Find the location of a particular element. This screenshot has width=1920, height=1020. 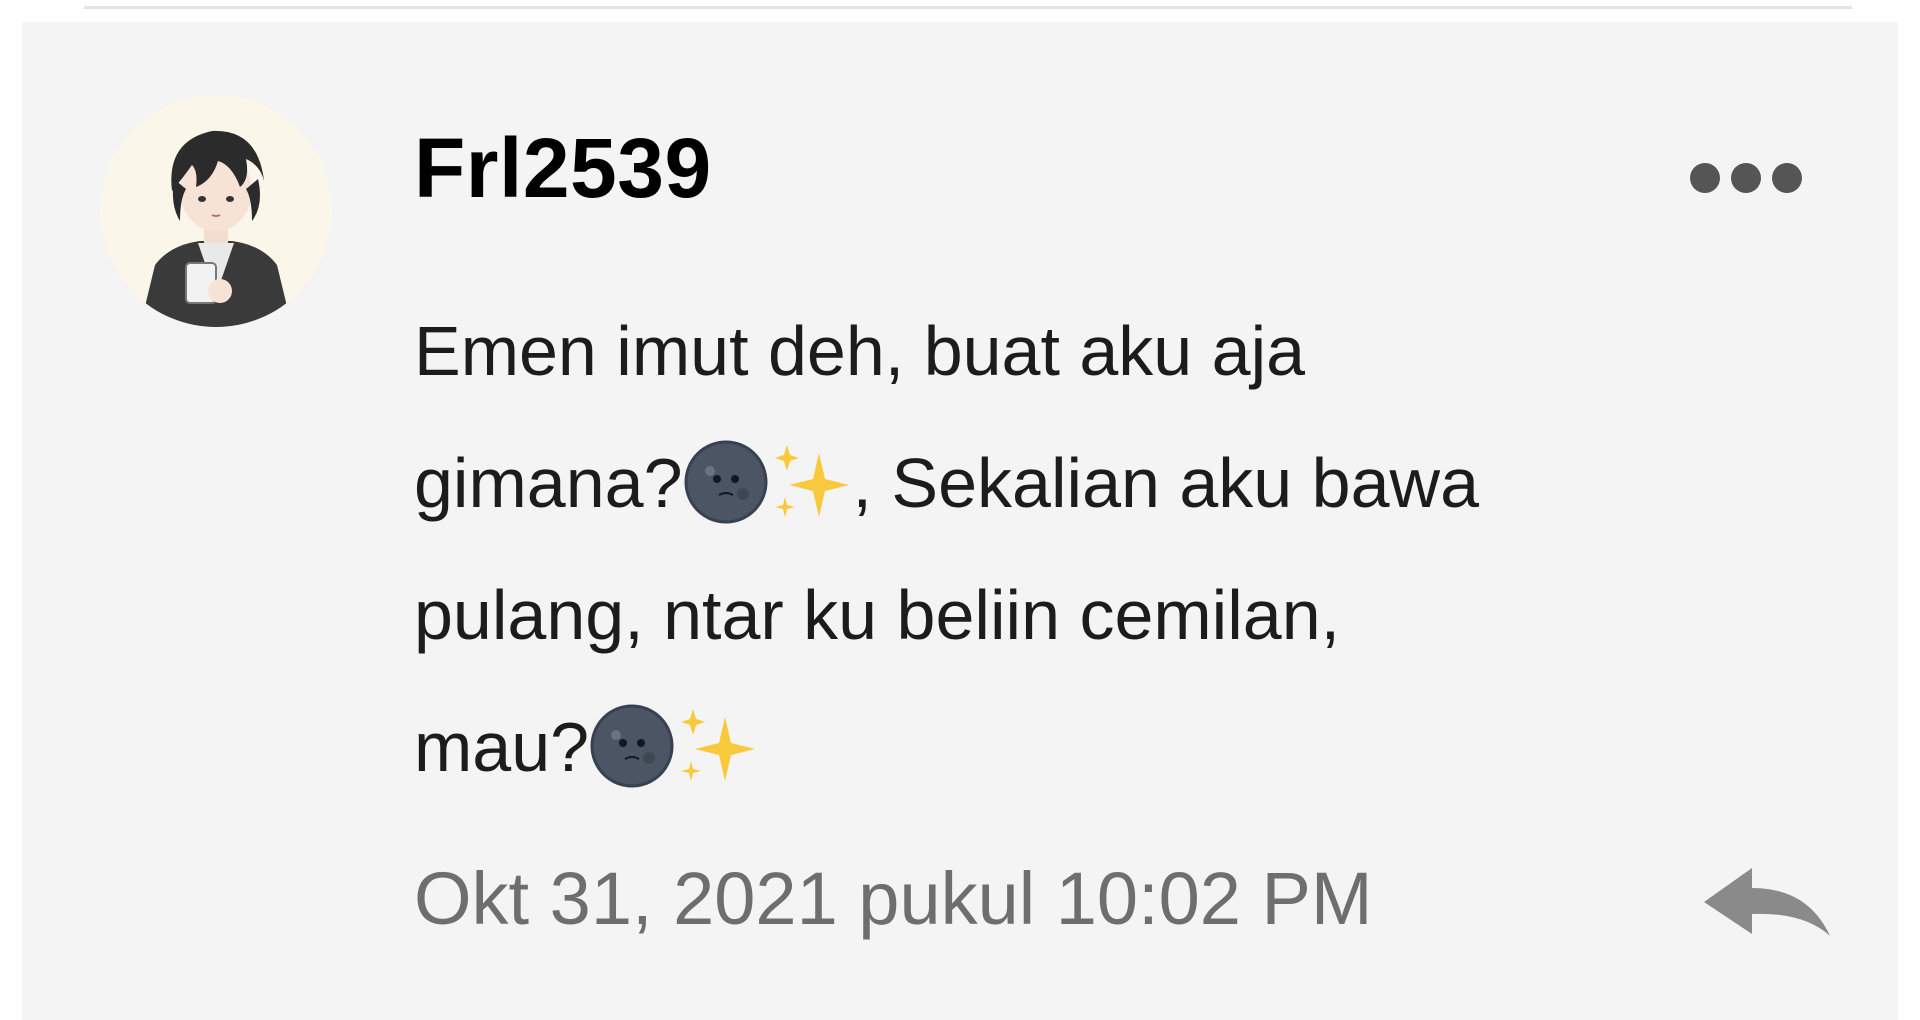

reply-arrow-icon is located at coordinates (1767, 902).